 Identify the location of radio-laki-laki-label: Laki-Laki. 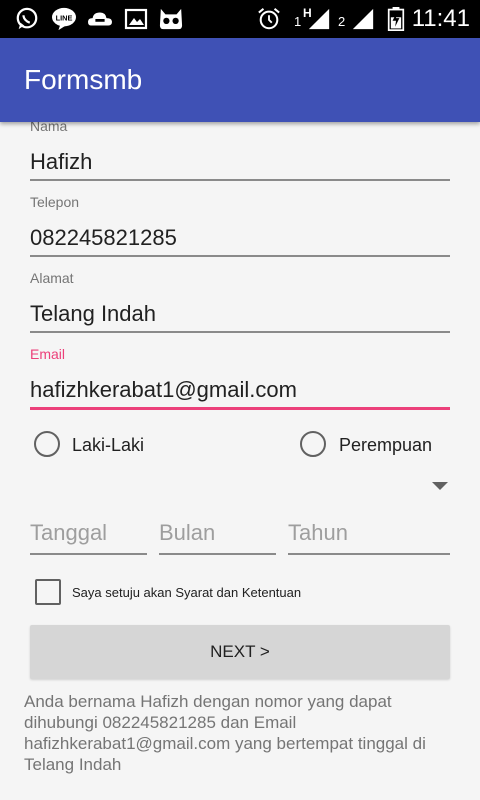
(108, 445).